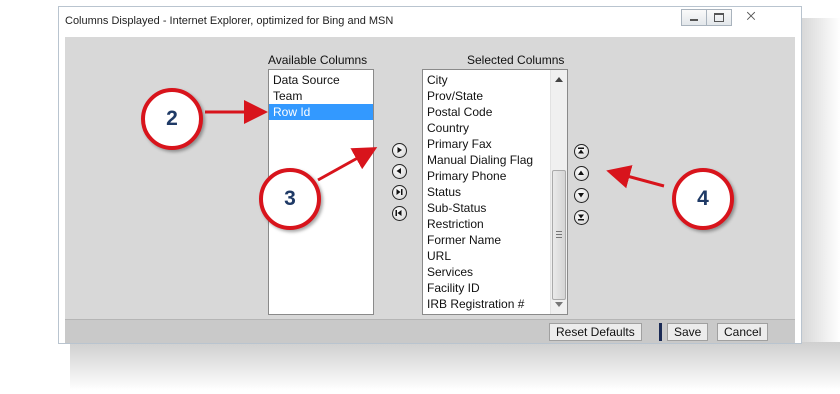 This screenshot has height=394, width=840. I want to click on callout-number: 4, so click(703, 198).